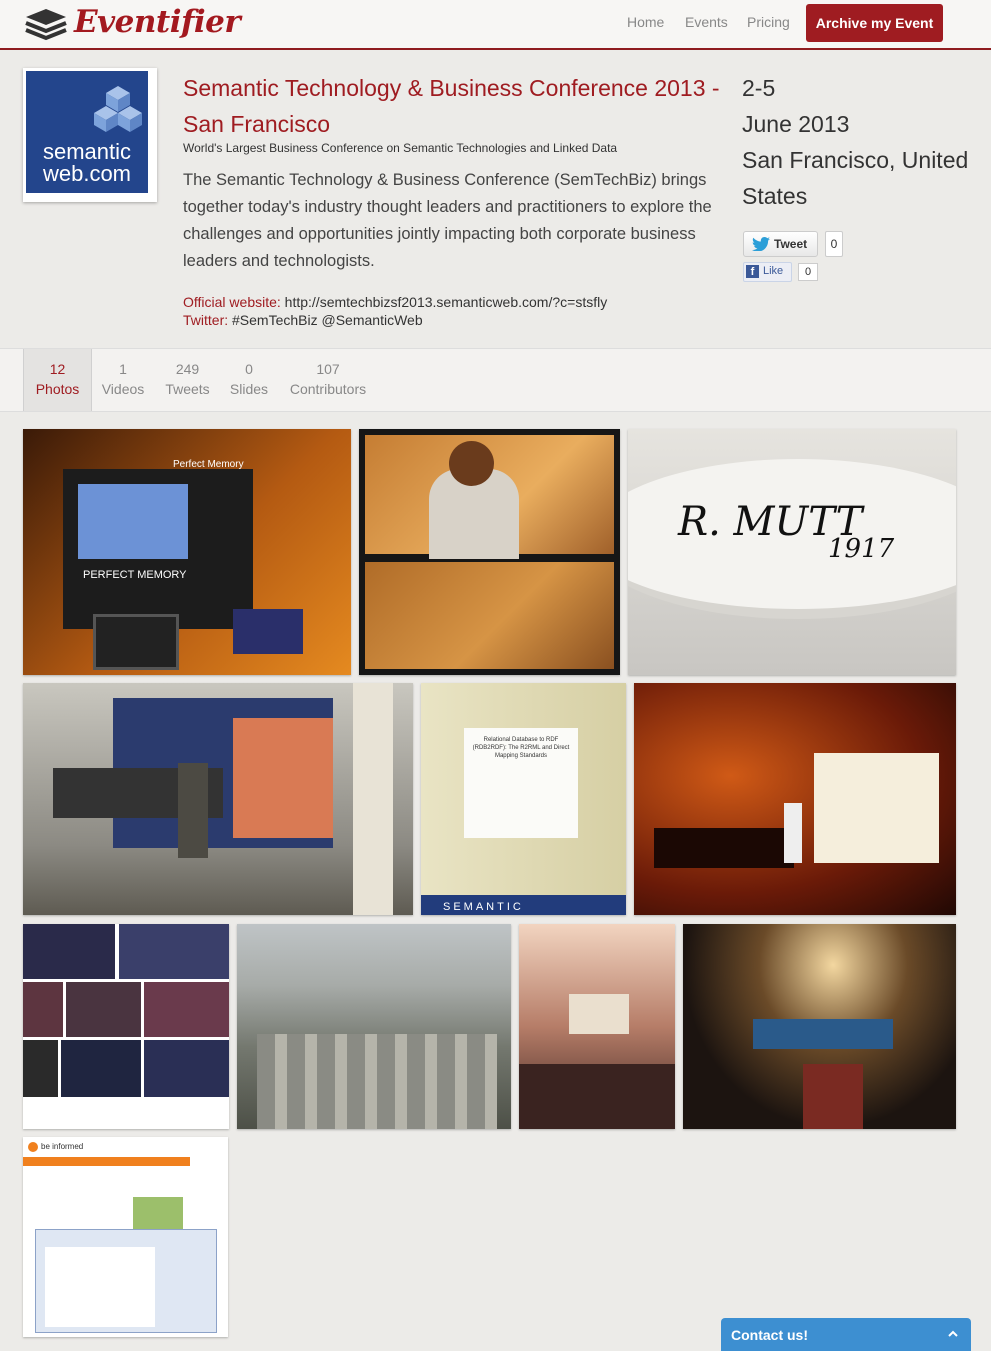 Image resolution: width=991 pixels, height=1351 pixels. I want to click on tab-label: Slides, so click(249, 389).